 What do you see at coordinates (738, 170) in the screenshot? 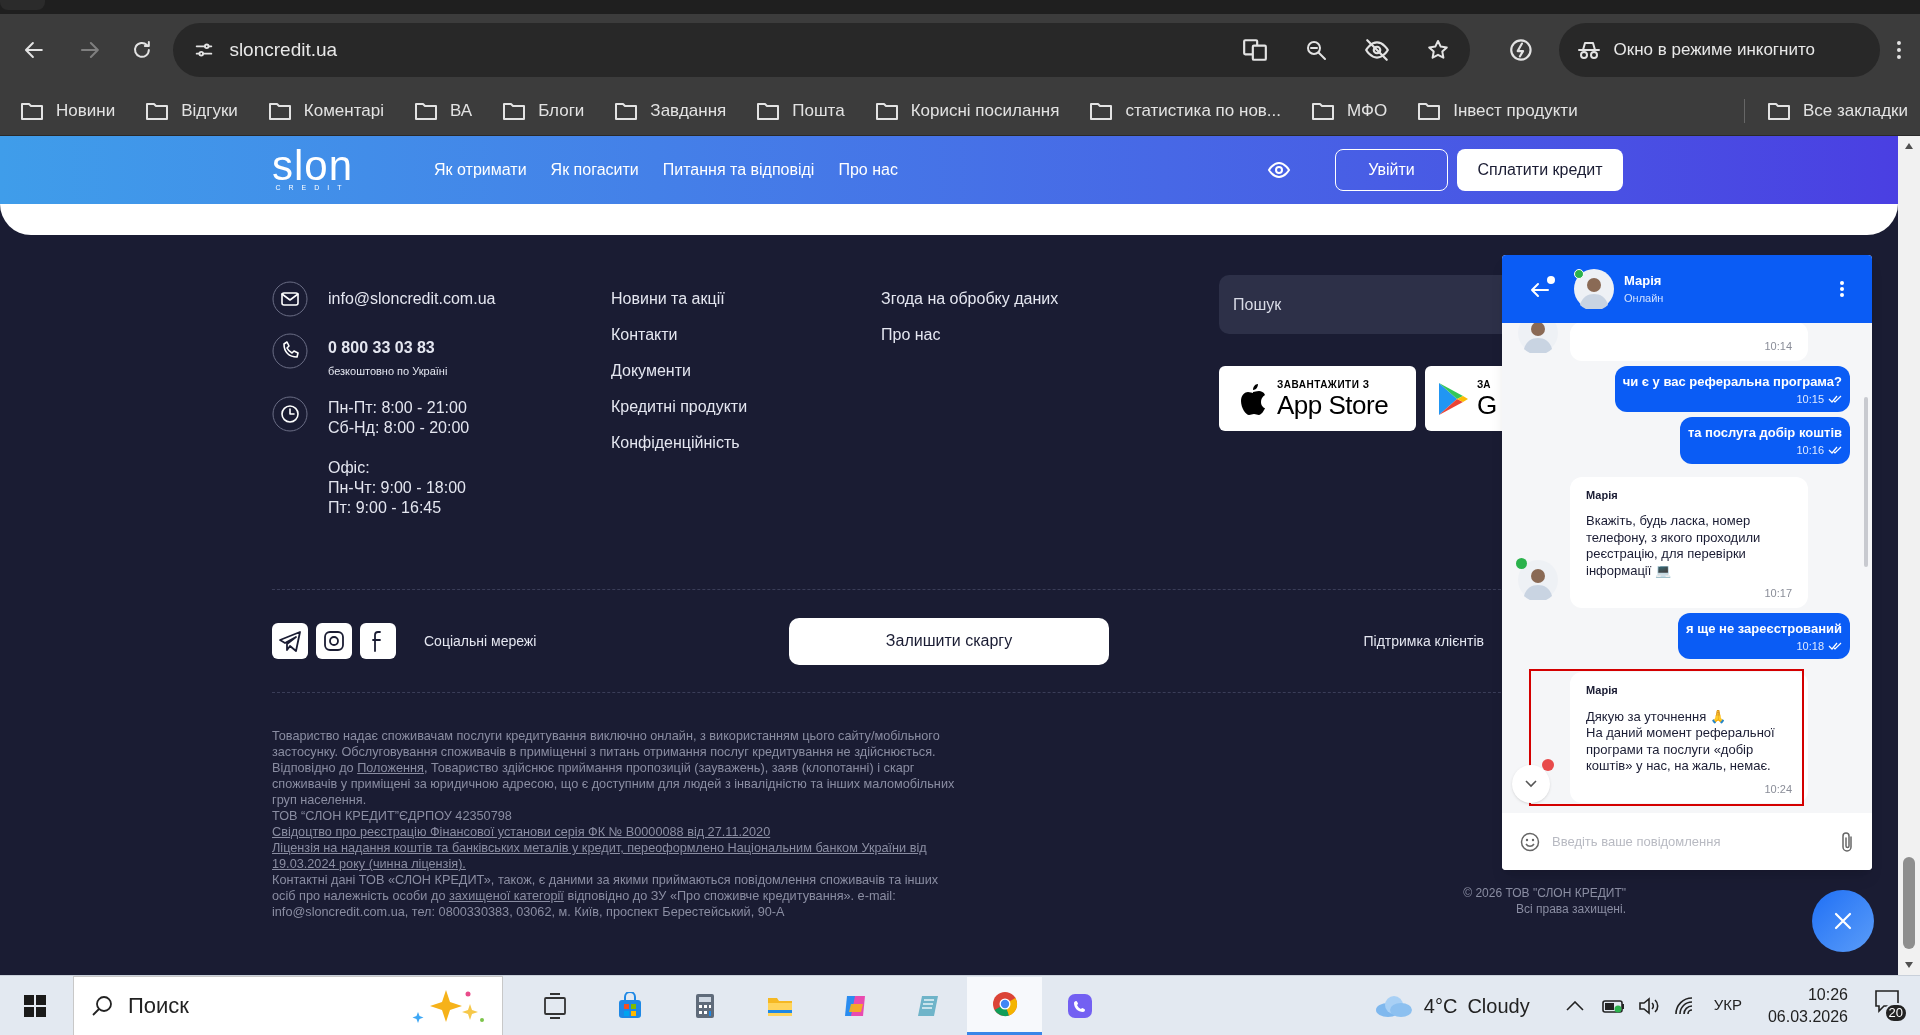
I see `nav-link: Питання та відповіді` at bounding box center [738, 170].